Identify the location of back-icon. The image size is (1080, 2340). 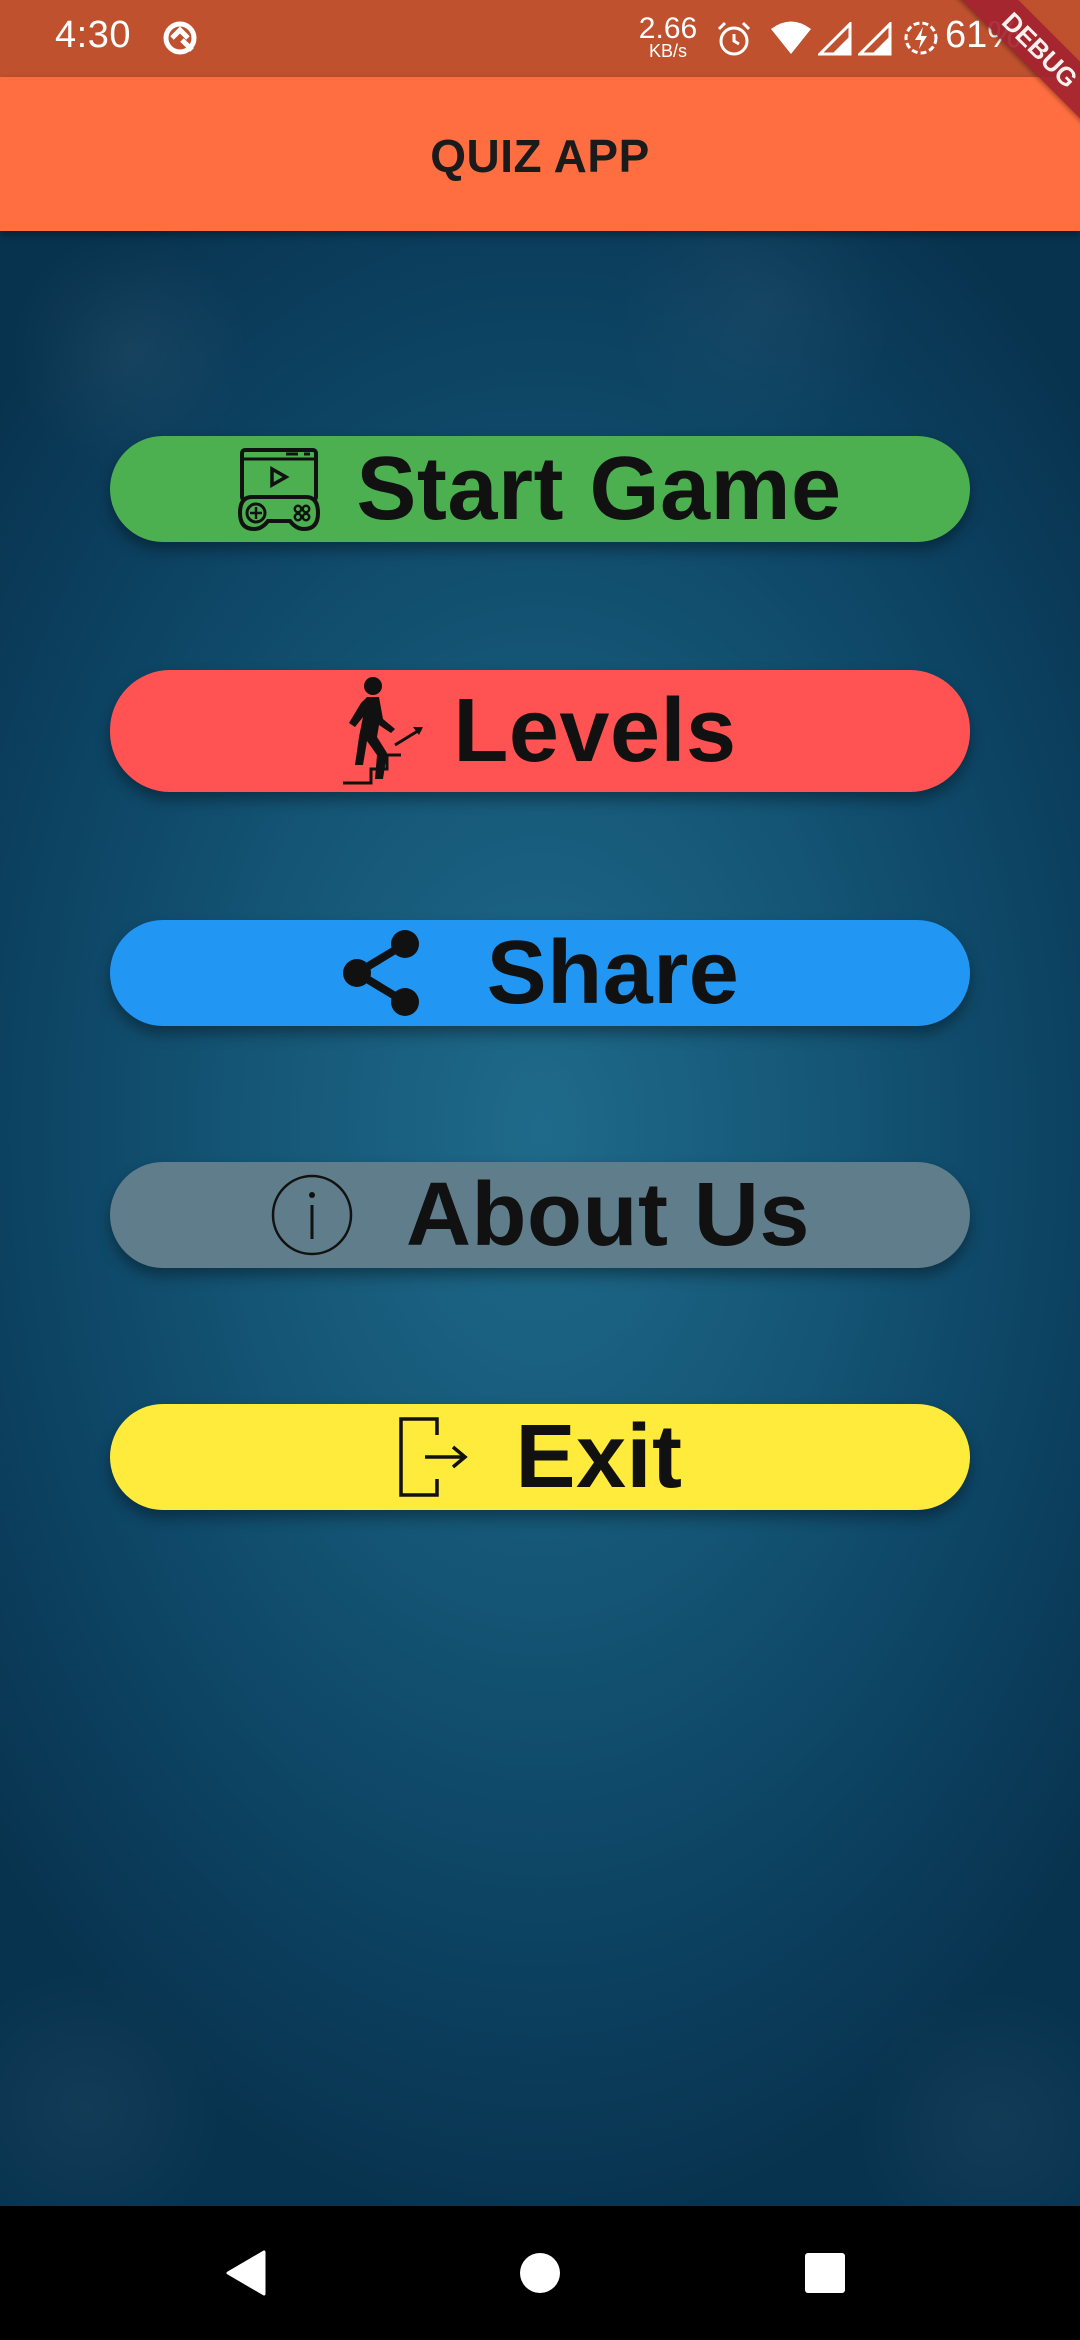
(247, 2273).